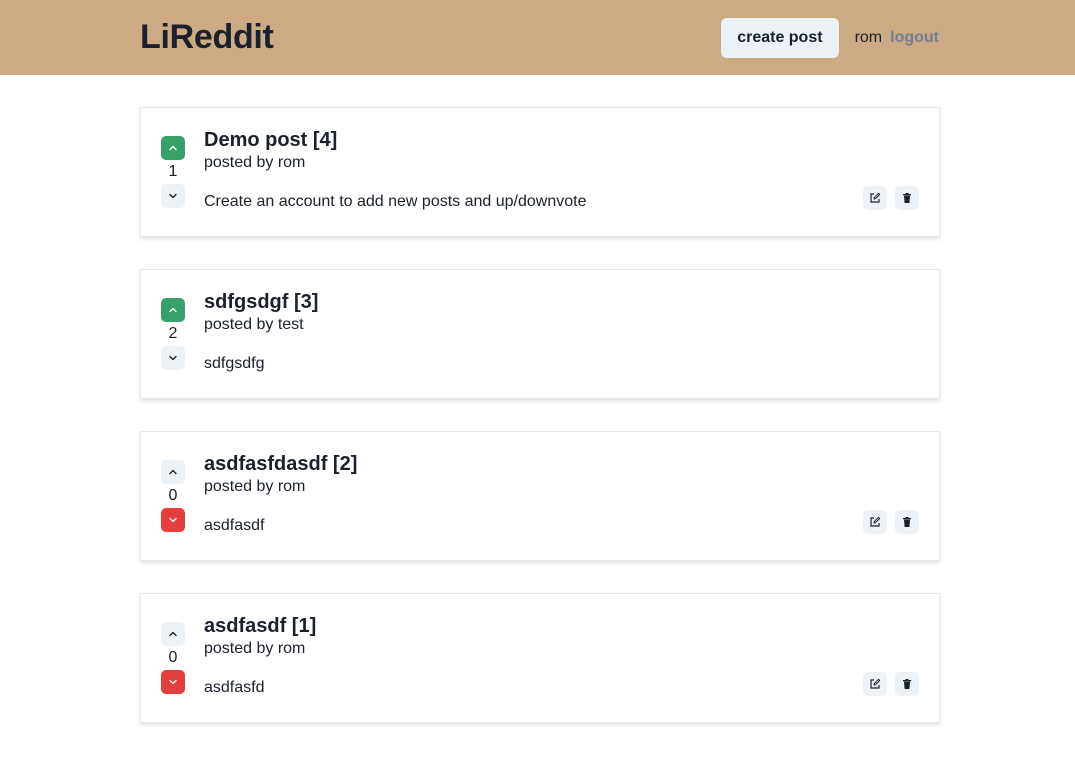  What do you see at coordinates (234, 687) in the screenshot?
I see `post-snippet: asdfasfd` at bounding box center [234, 687].